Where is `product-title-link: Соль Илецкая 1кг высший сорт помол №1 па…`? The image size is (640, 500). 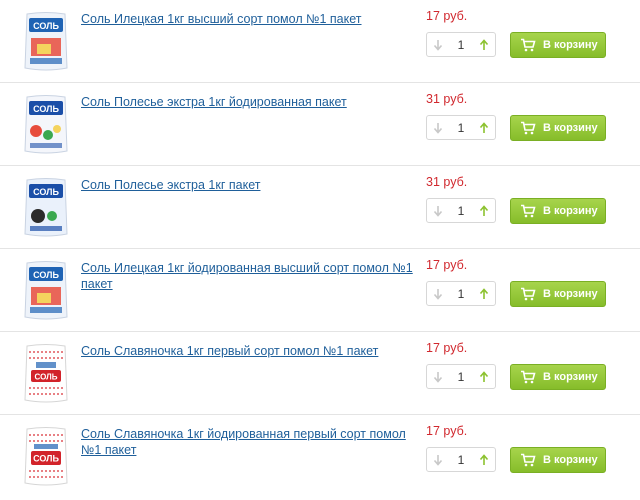 product-title-link: Соль Илецкая 1кг высший сорт помол №1 па… is located at coordinates (251, 19).